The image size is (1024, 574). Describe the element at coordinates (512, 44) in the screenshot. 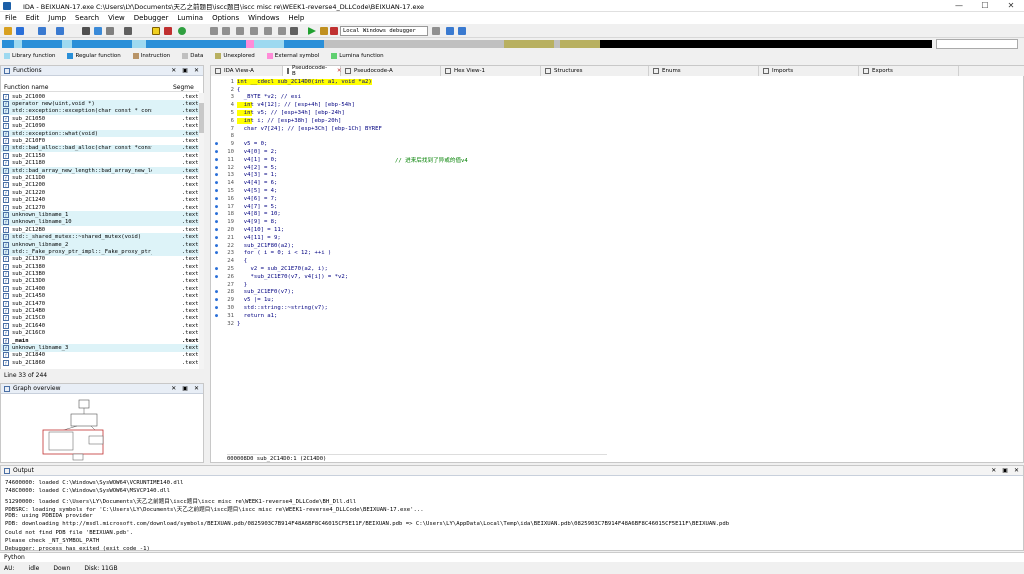

I see `navigation-band` at that location.